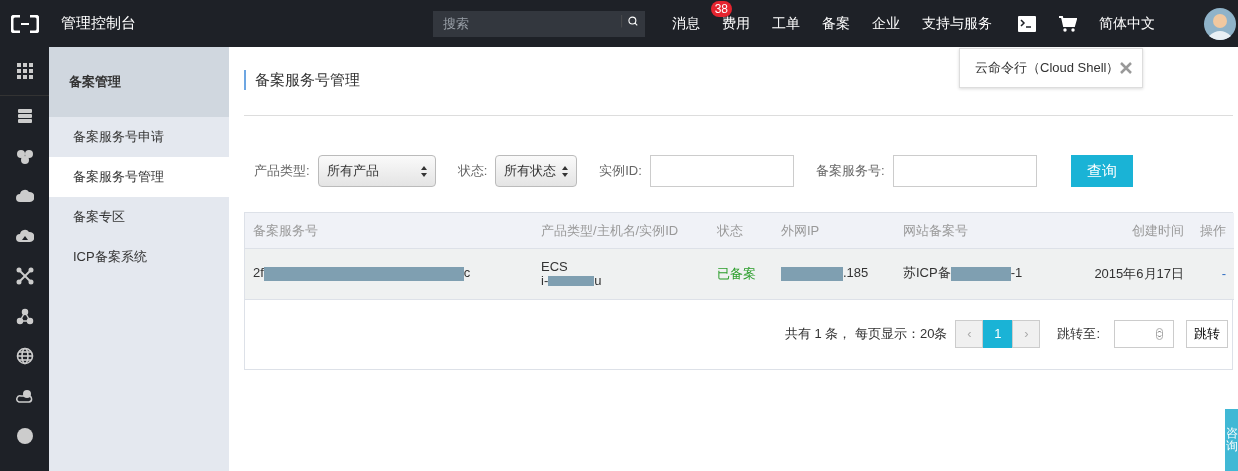  What do you see at coordinates (139, 217) in the screenshot?
I see `sidebar-item: 备案专区` at bounding box center [139, 217].